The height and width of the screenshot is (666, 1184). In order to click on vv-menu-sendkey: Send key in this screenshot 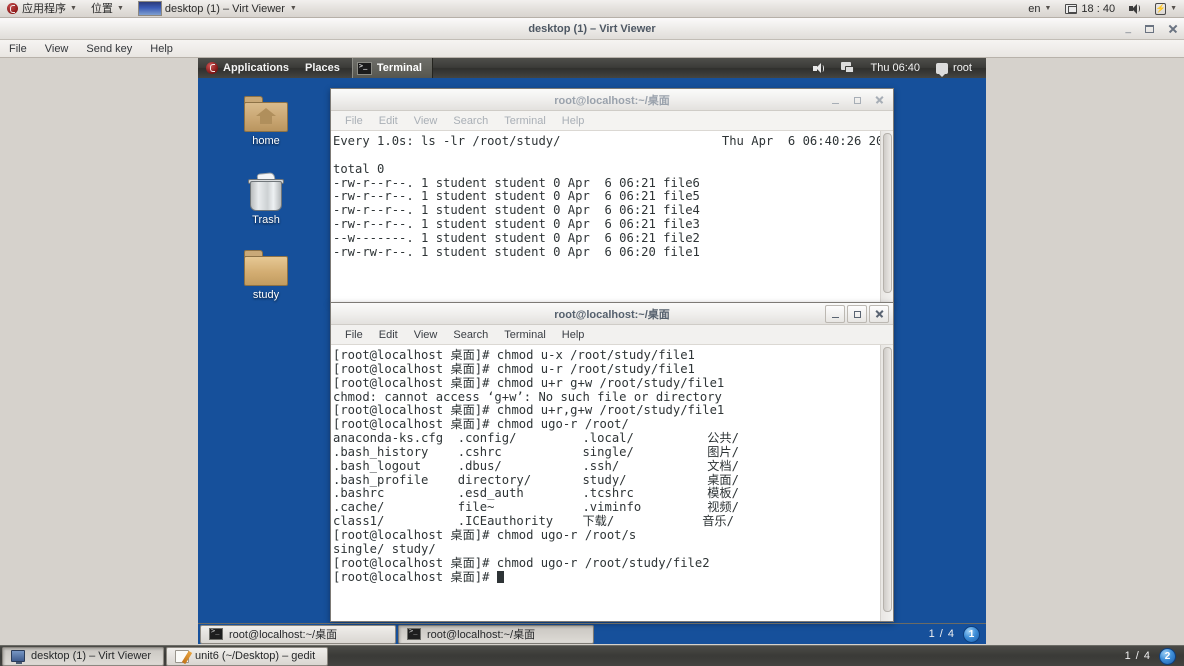, I will do `click(109, 49)`.